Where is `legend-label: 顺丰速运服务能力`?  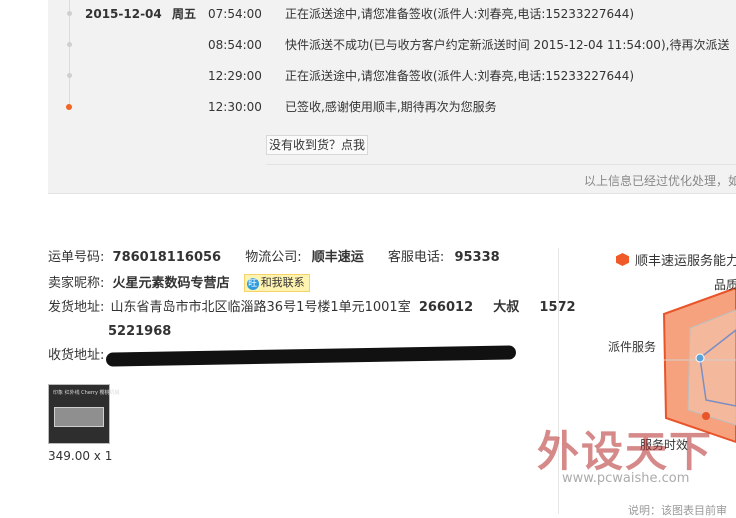 legend-label: 顺丰速运服务能力 is located at coordinates (685, 261).